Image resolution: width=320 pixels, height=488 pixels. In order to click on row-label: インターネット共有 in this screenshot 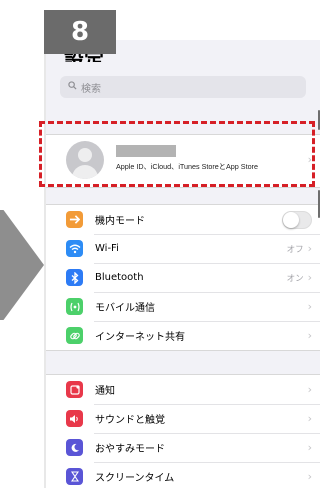, I will do `click(140, 337)`.